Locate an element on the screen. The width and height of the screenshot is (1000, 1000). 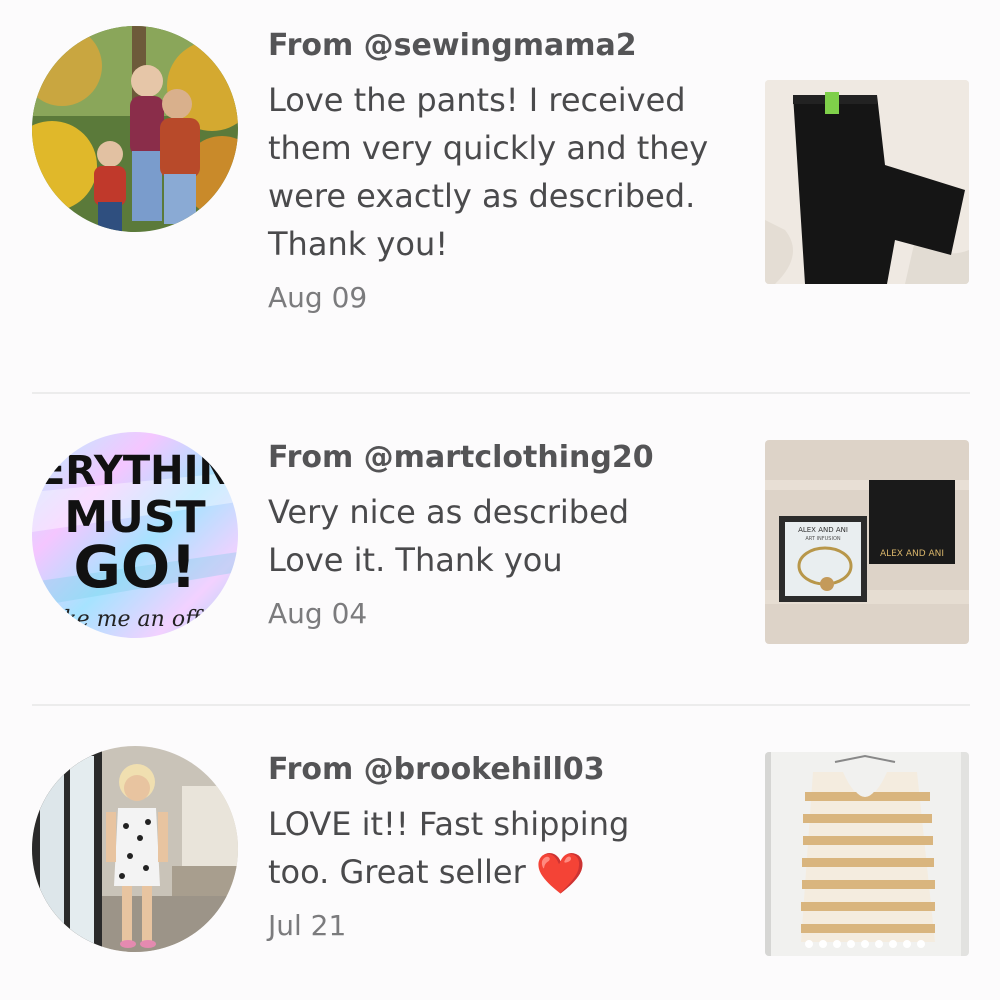
svg-text: GO! is located at coordinates (134, 567).